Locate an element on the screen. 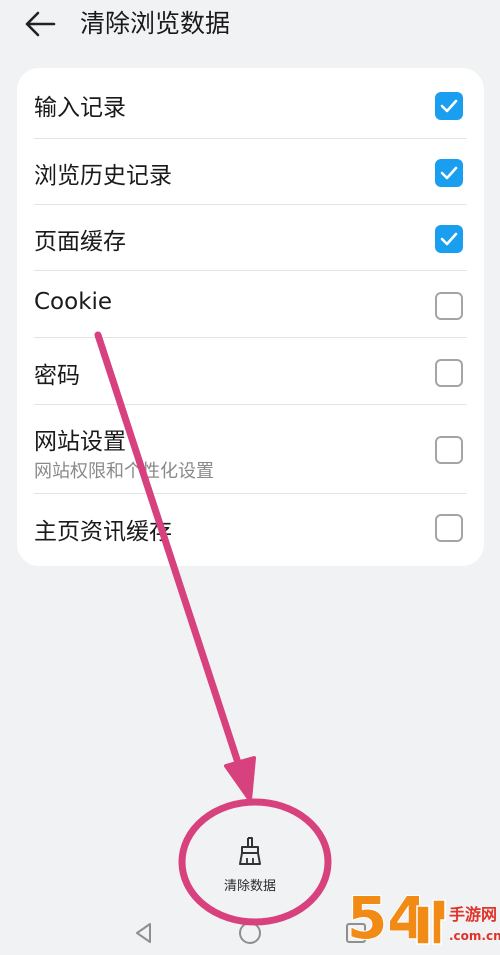  watermark-logo: 54 手游网 .com.cn is located at coordinates (423, 918).